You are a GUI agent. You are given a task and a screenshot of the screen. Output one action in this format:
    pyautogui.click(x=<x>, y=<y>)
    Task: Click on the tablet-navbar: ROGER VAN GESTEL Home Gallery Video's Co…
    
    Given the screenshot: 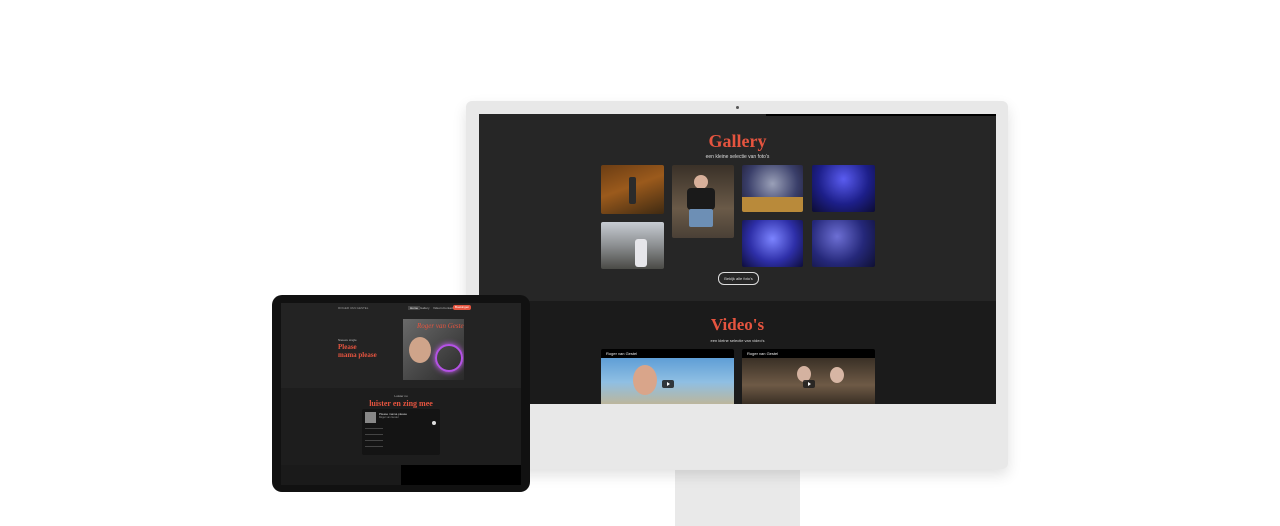 What is the action you would take?
    pyautogui.click(x=401, y=307)
    